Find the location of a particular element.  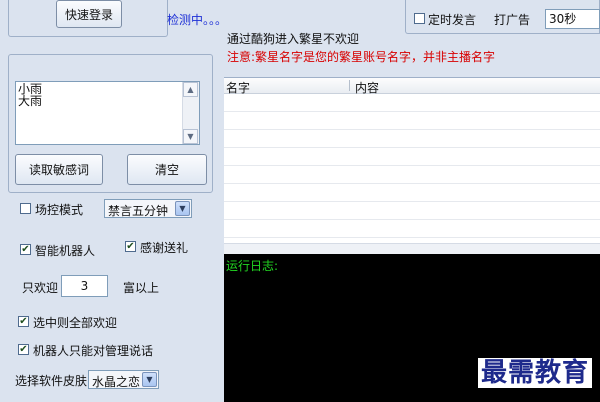

thank-gift-checkbox: ✔ is located at coordinates (130, 246).